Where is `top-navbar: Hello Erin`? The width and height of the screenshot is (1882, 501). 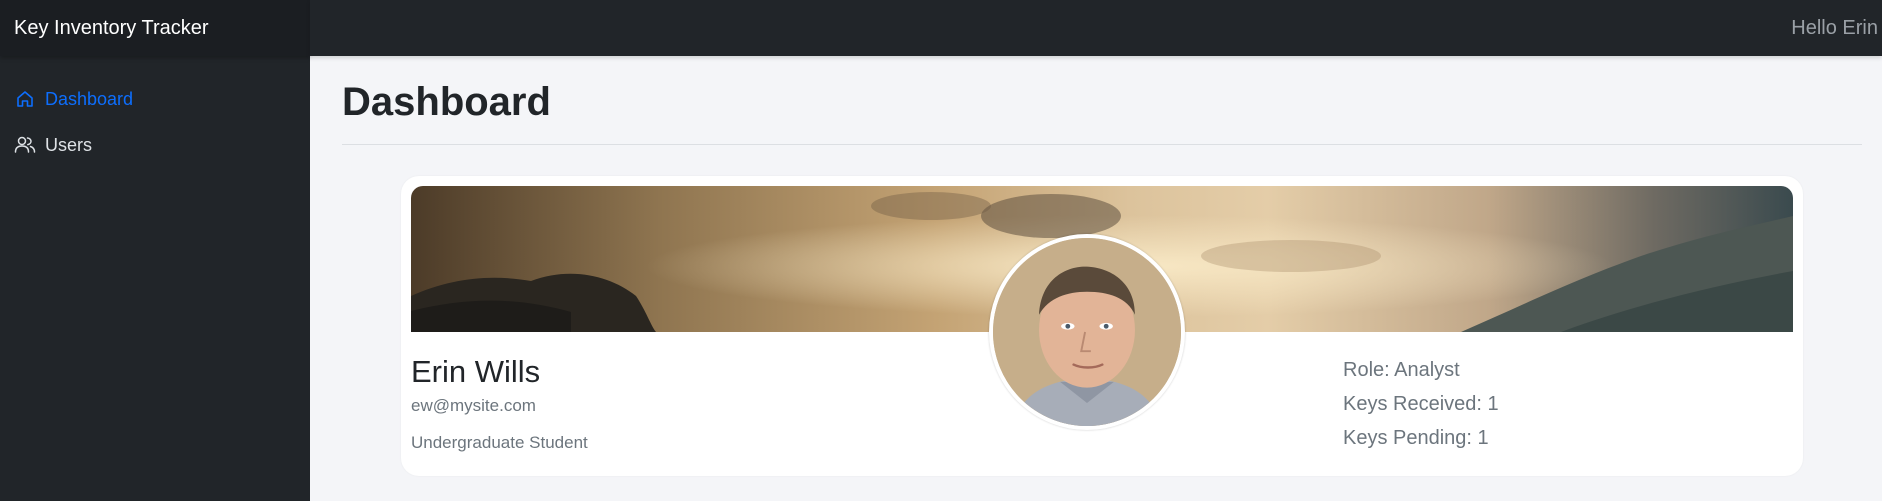 top-navbar: Hello Erin is located at coordinates (1096, 28).